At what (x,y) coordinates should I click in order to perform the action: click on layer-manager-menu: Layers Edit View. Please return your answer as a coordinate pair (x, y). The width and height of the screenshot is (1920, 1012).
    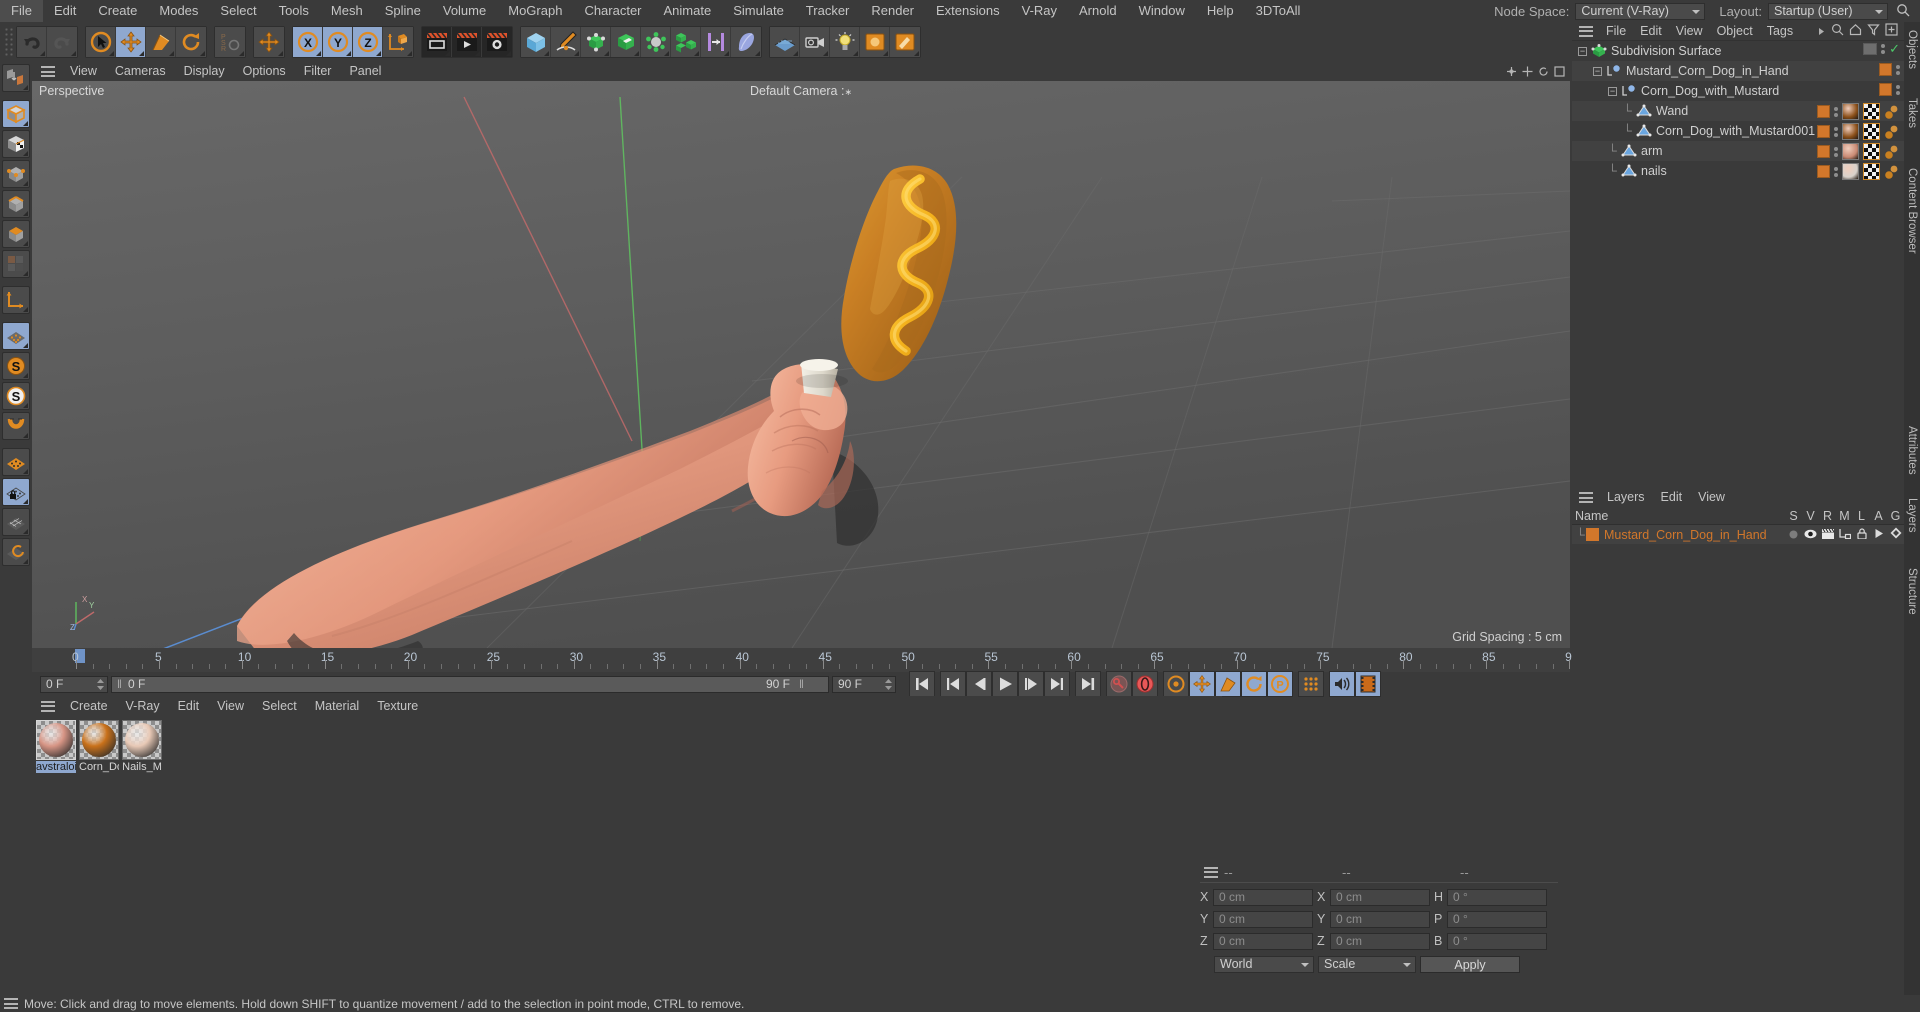
    Looking at the image, I should click on (1738, 497).